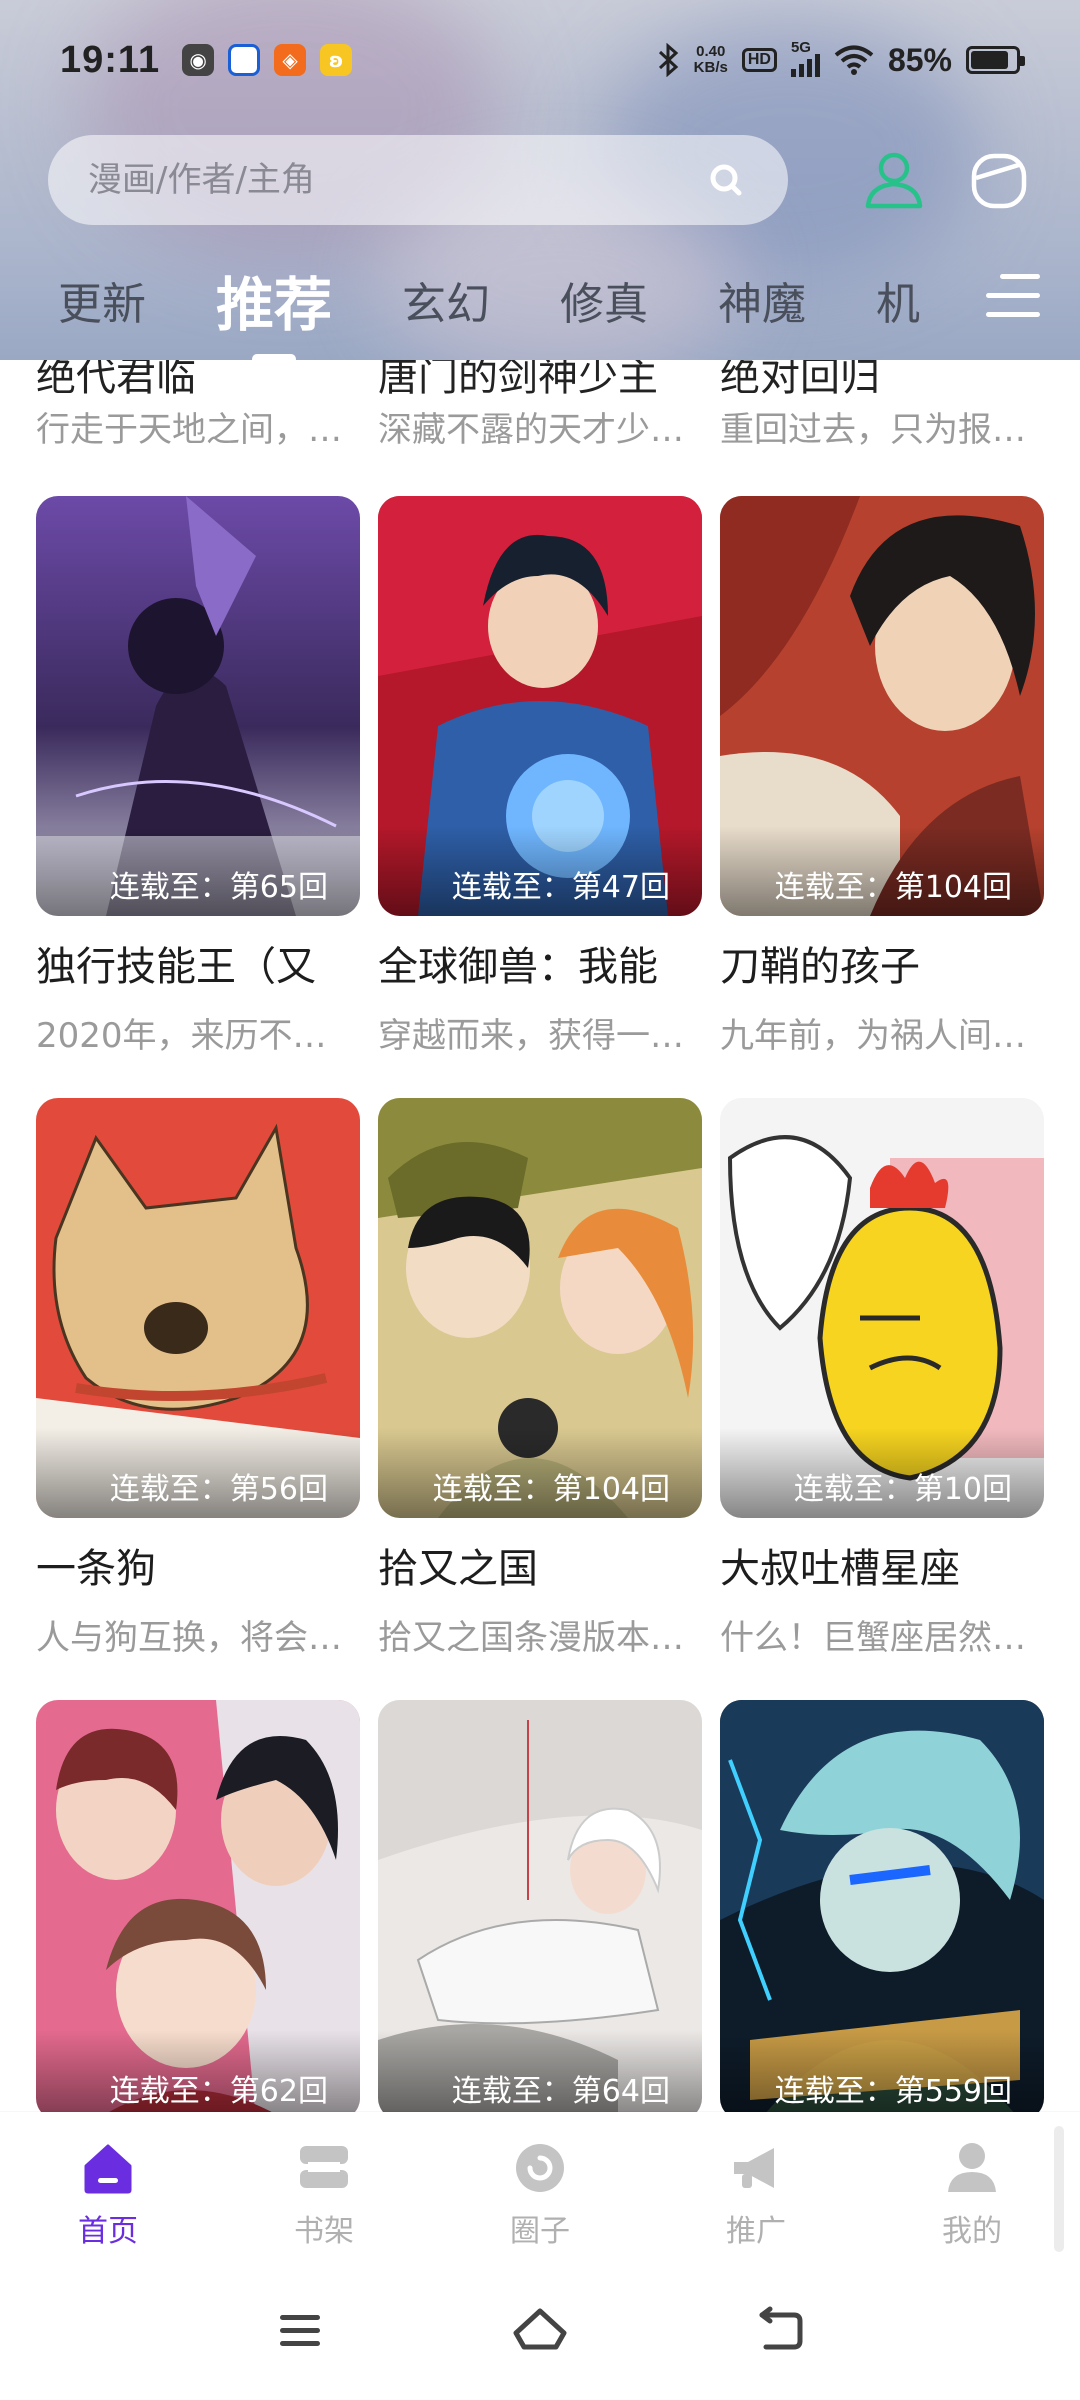 This screenshot has height=2400, width=1080. I want to click on comic-title: 拾又之国, so click(540, 1565).